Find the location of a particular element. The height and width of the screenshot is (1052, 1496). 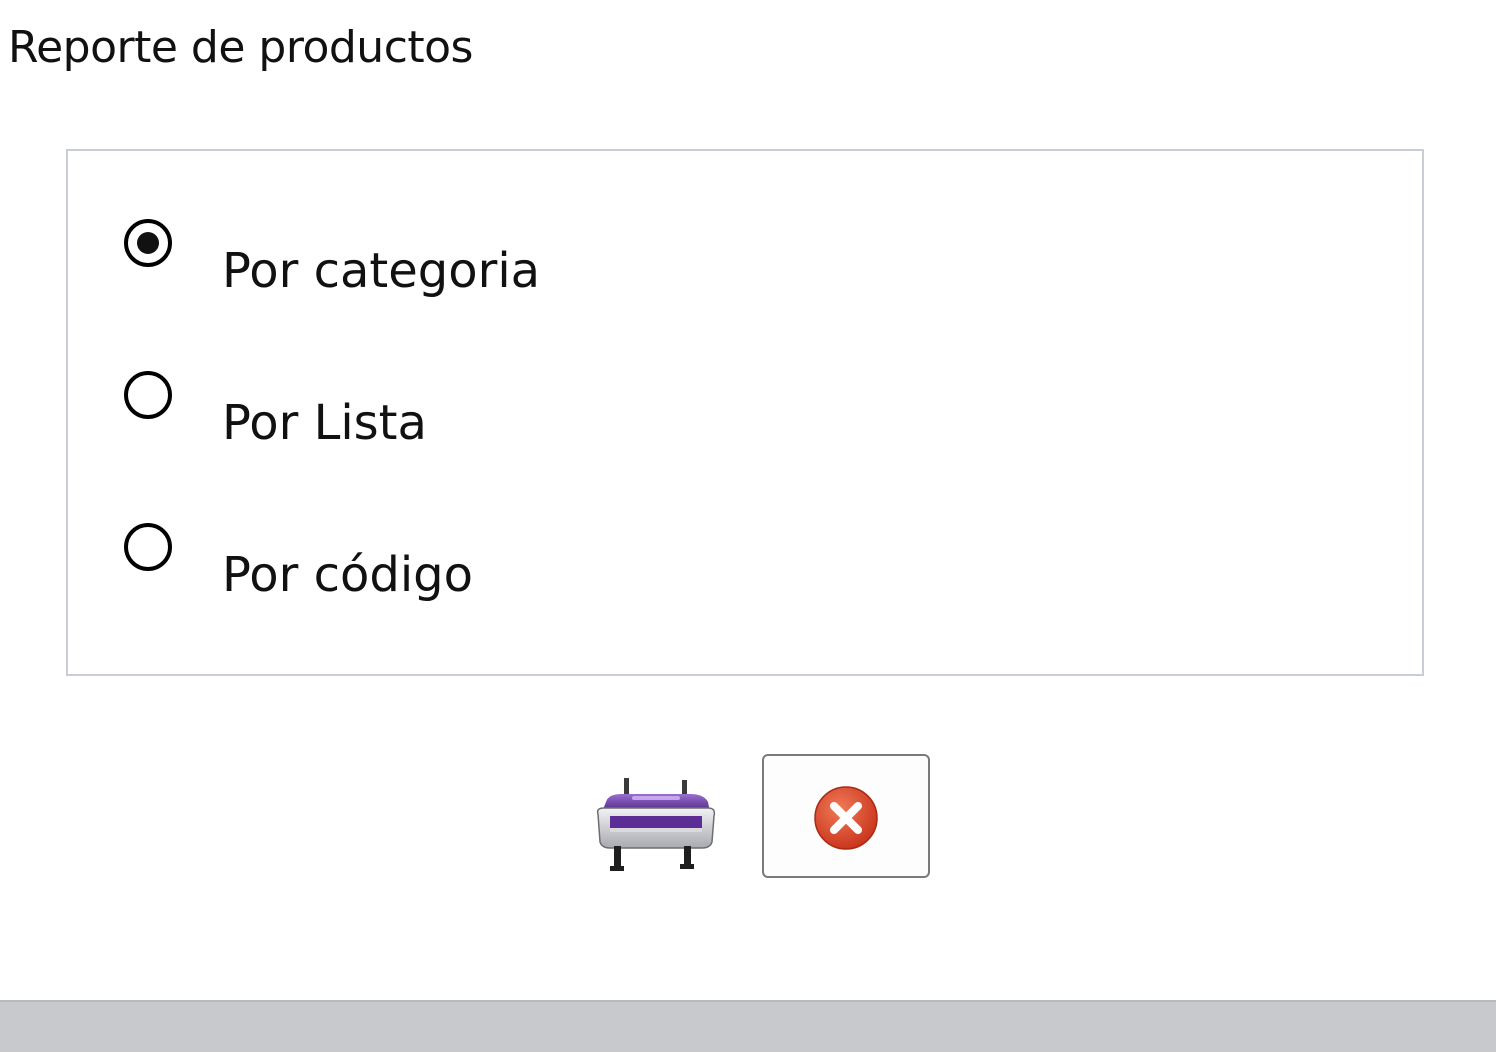

radio-label: Por código is located at coordinates (347, 575).